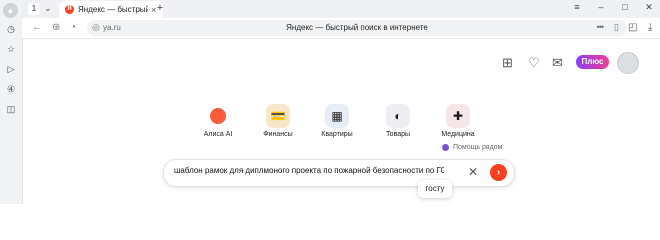 The width and height of the screenshot is (660, 240). Describe the element at coordinates (278, 116) in the screenshot. I see `finance-icon: 💳` at that location.